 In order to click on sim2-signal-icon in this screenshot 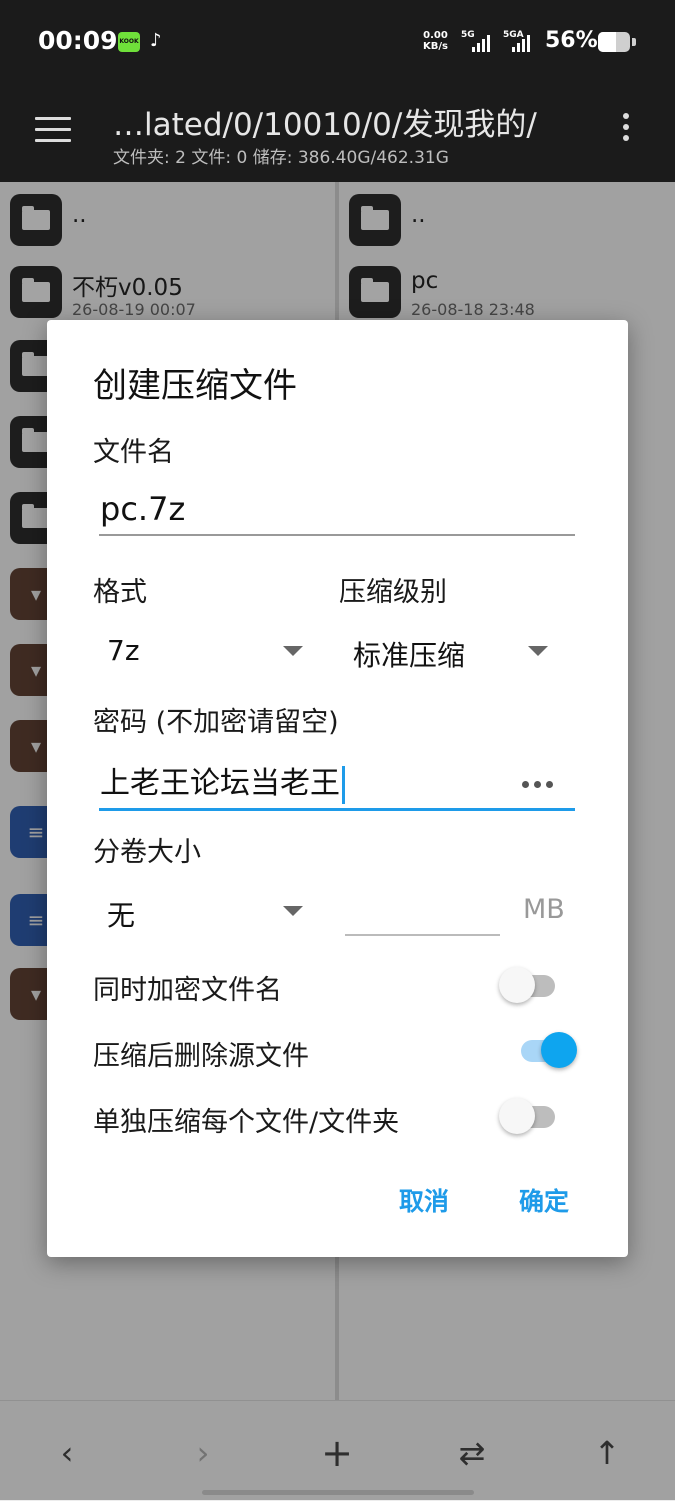, I will do `click(521, 43)`.